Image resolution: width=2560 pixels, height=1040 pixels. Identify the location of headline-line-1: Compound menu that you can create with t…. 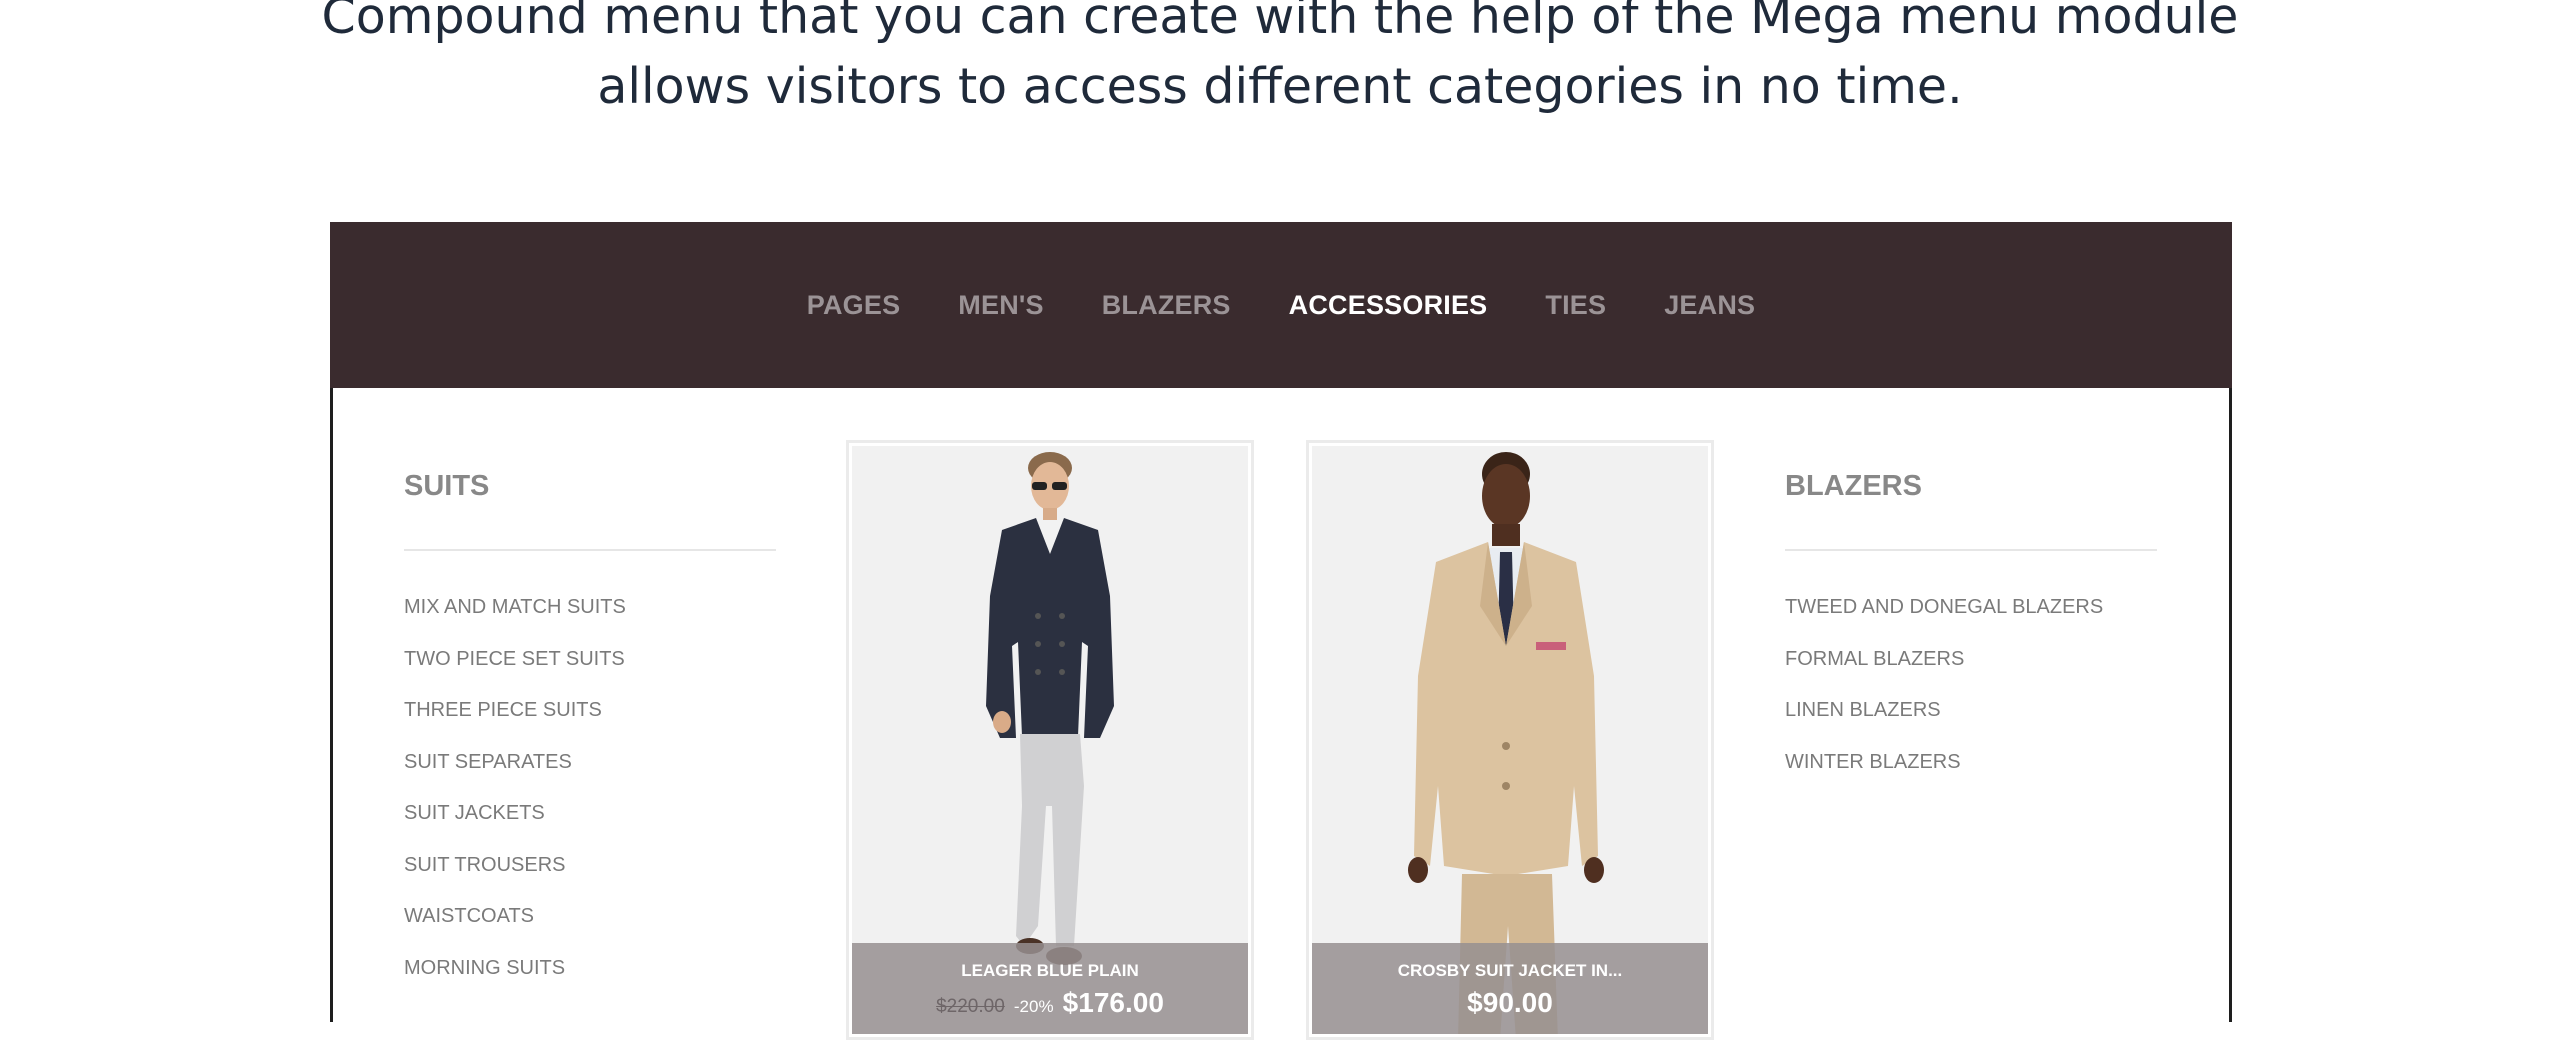
(1280, 22).